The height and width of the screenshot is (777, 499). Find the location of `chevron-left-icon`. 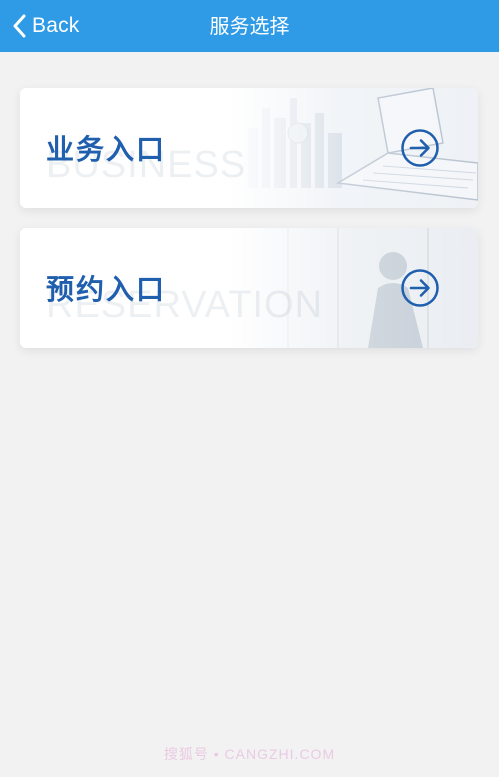

chevron-left-icon is located at coordinates (19, 26).